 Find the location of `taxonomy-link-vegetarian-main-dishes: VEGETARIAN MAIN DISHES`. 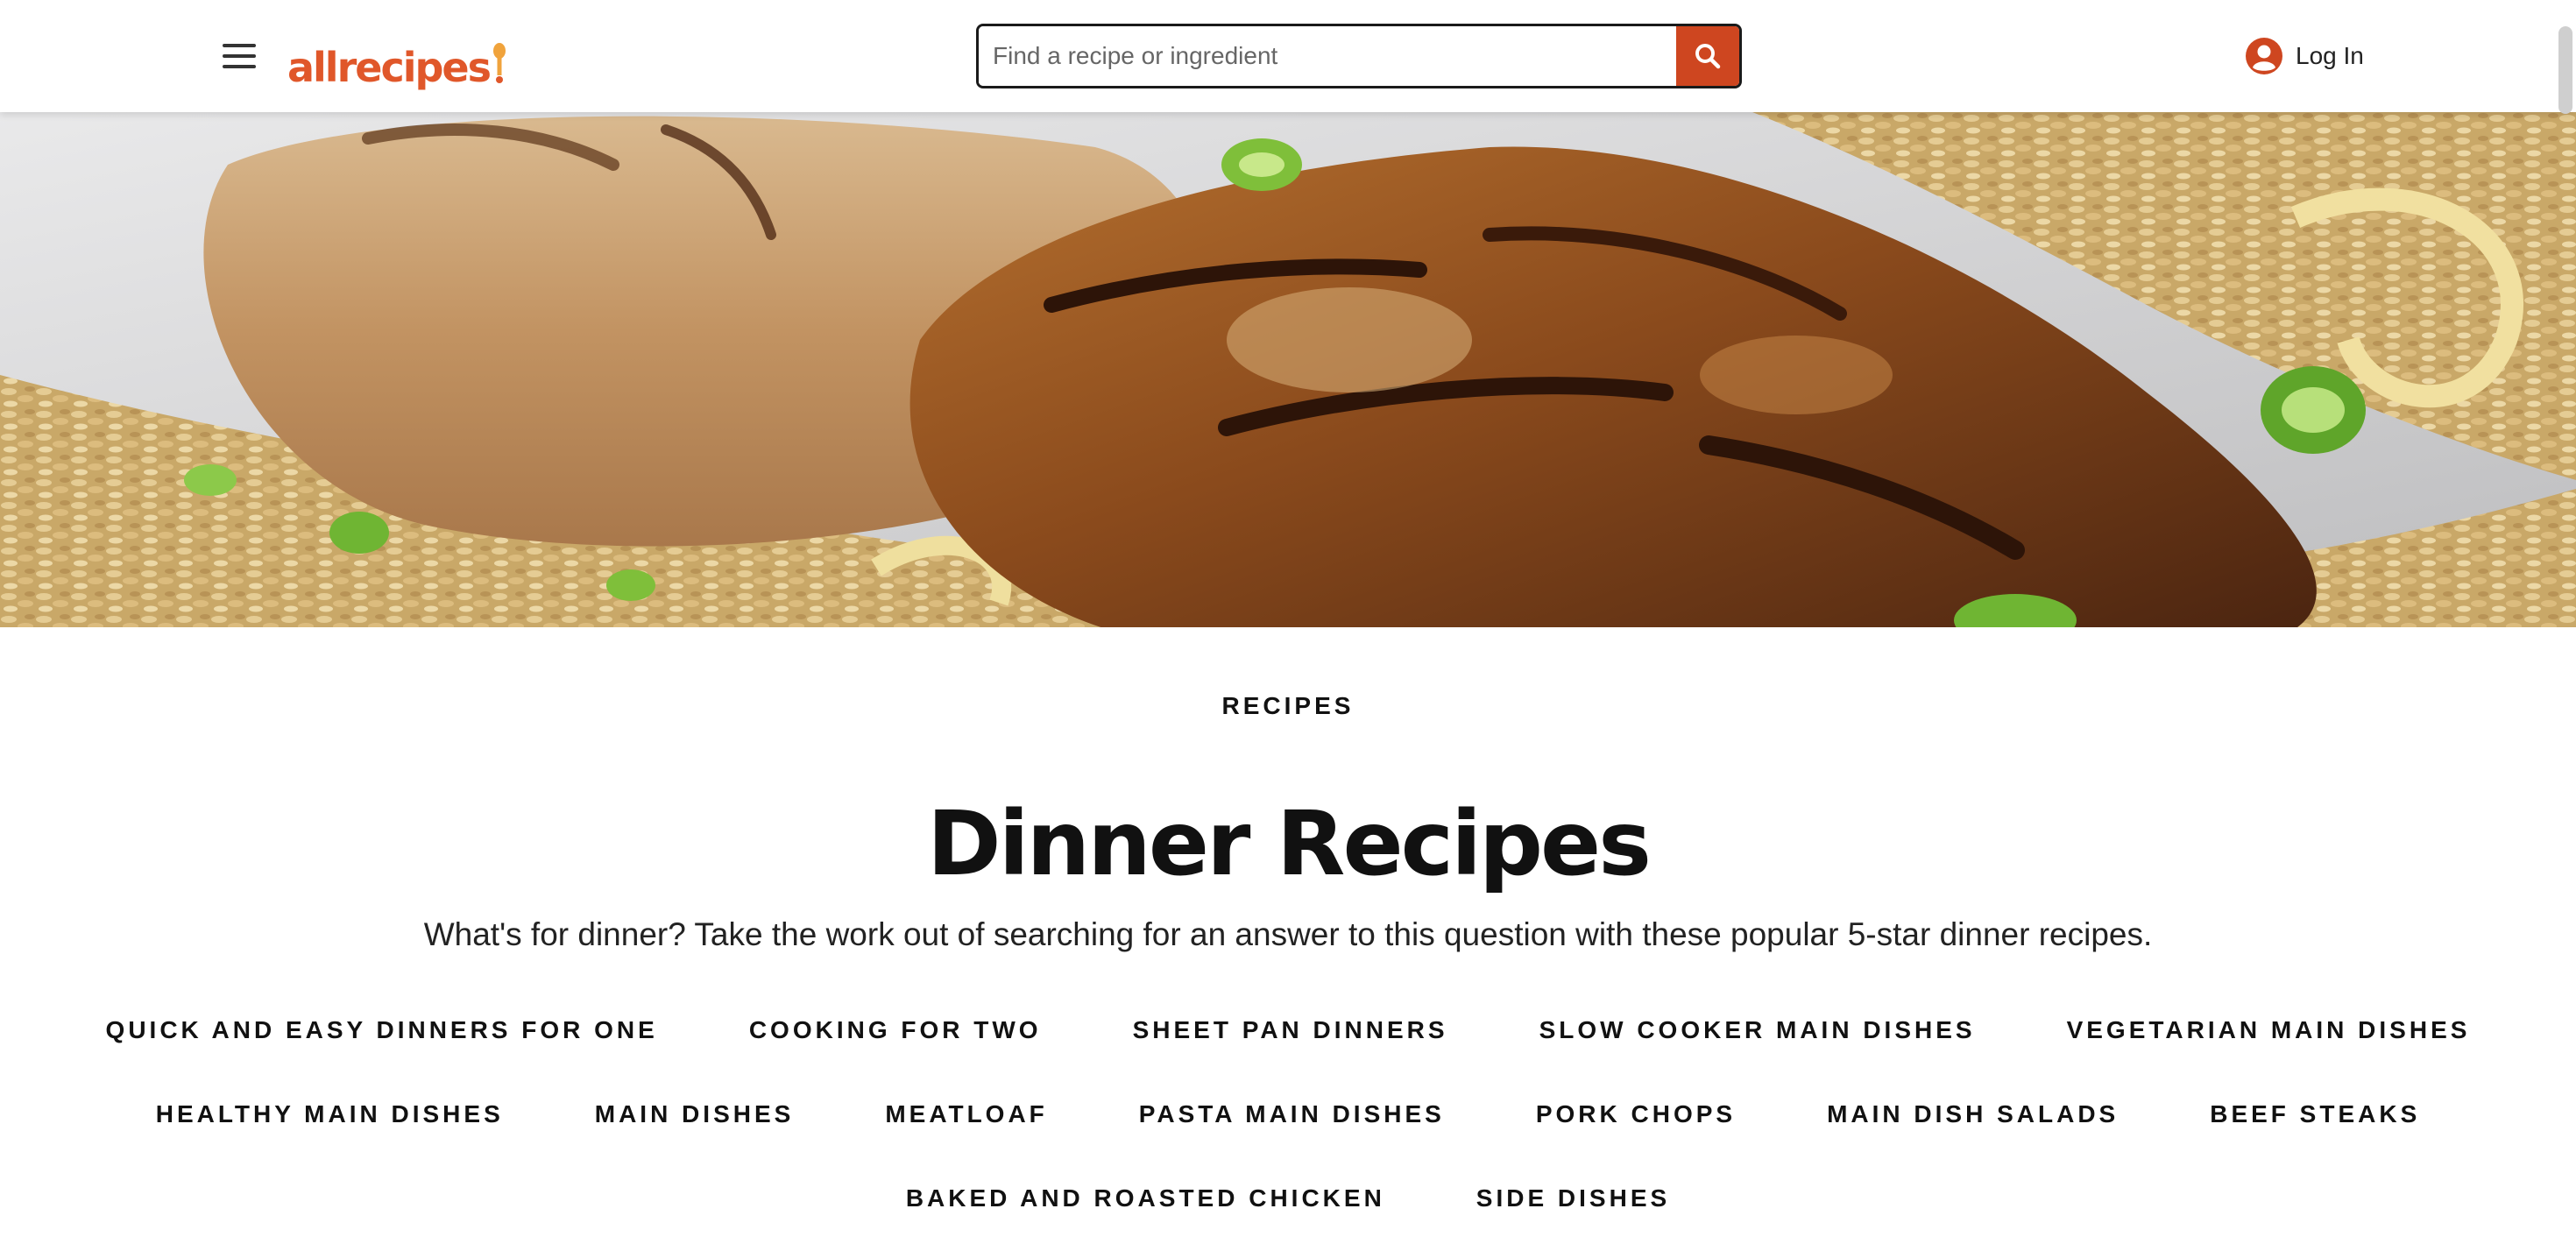

taxonomy-link-vegetarian-main-dishes: VEGETARIAN MAIN DISHES is located at coordinates (2269, 1030).